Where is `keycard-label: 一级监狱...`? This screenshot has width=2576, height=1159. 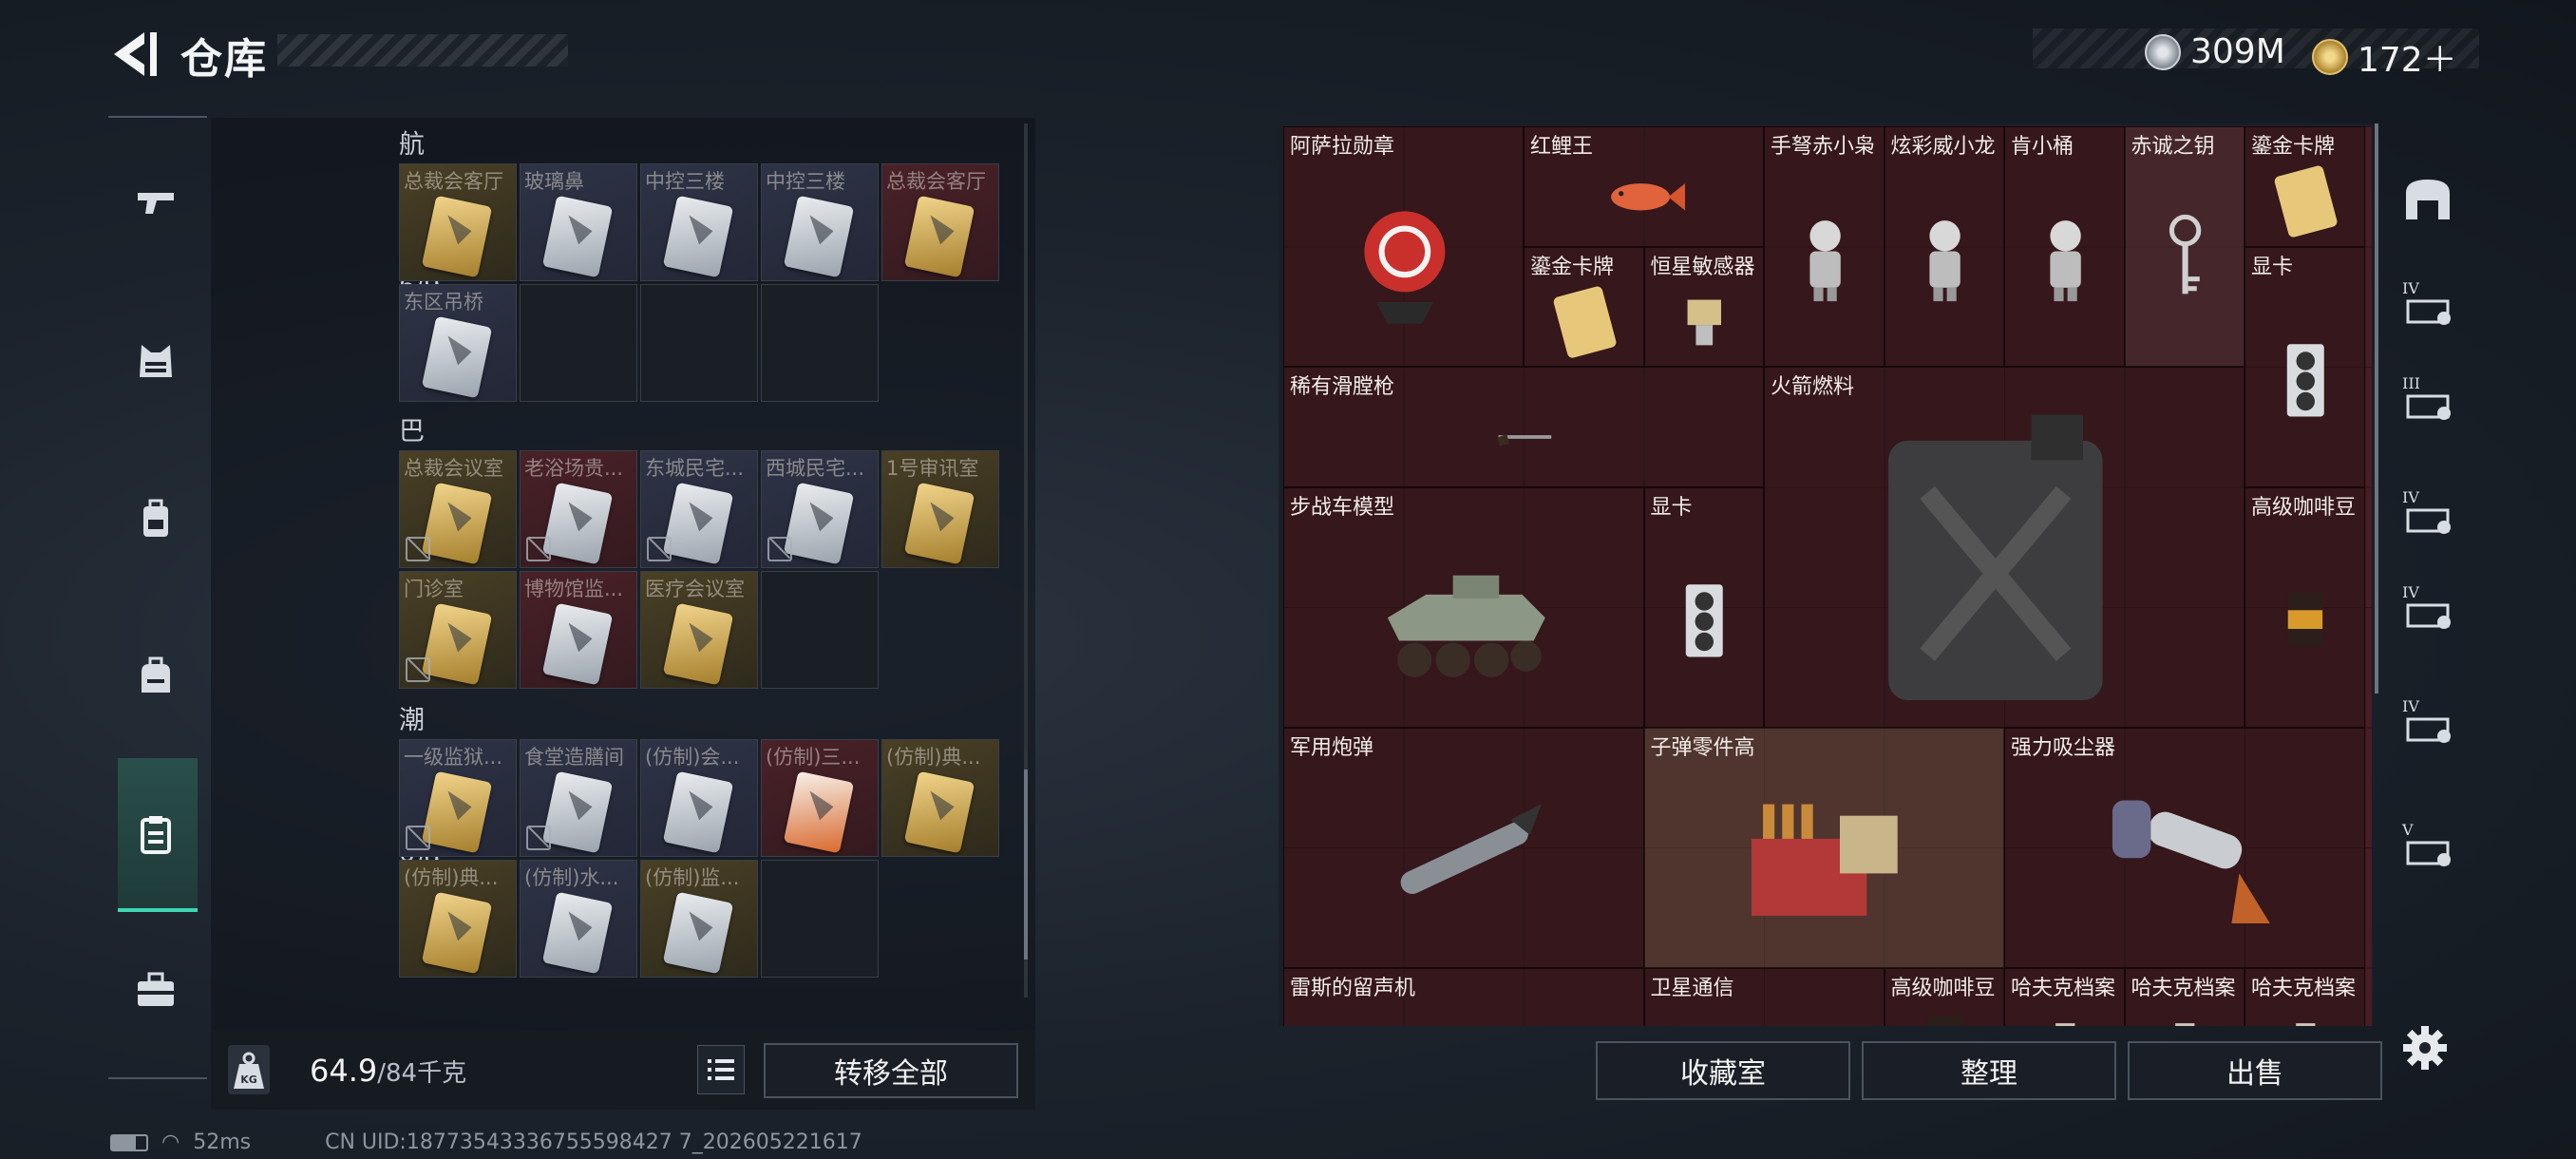 keycard-label: 一级监狱... is located at coordinates (453, 757).